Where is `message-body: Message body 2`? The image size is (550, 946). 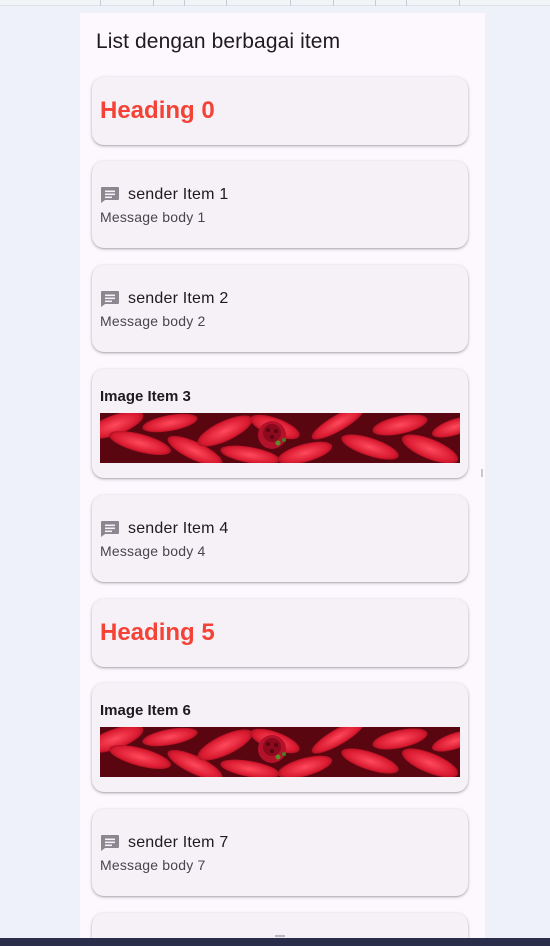
message-body: Message body 2 is located at coordinates (153, 321).